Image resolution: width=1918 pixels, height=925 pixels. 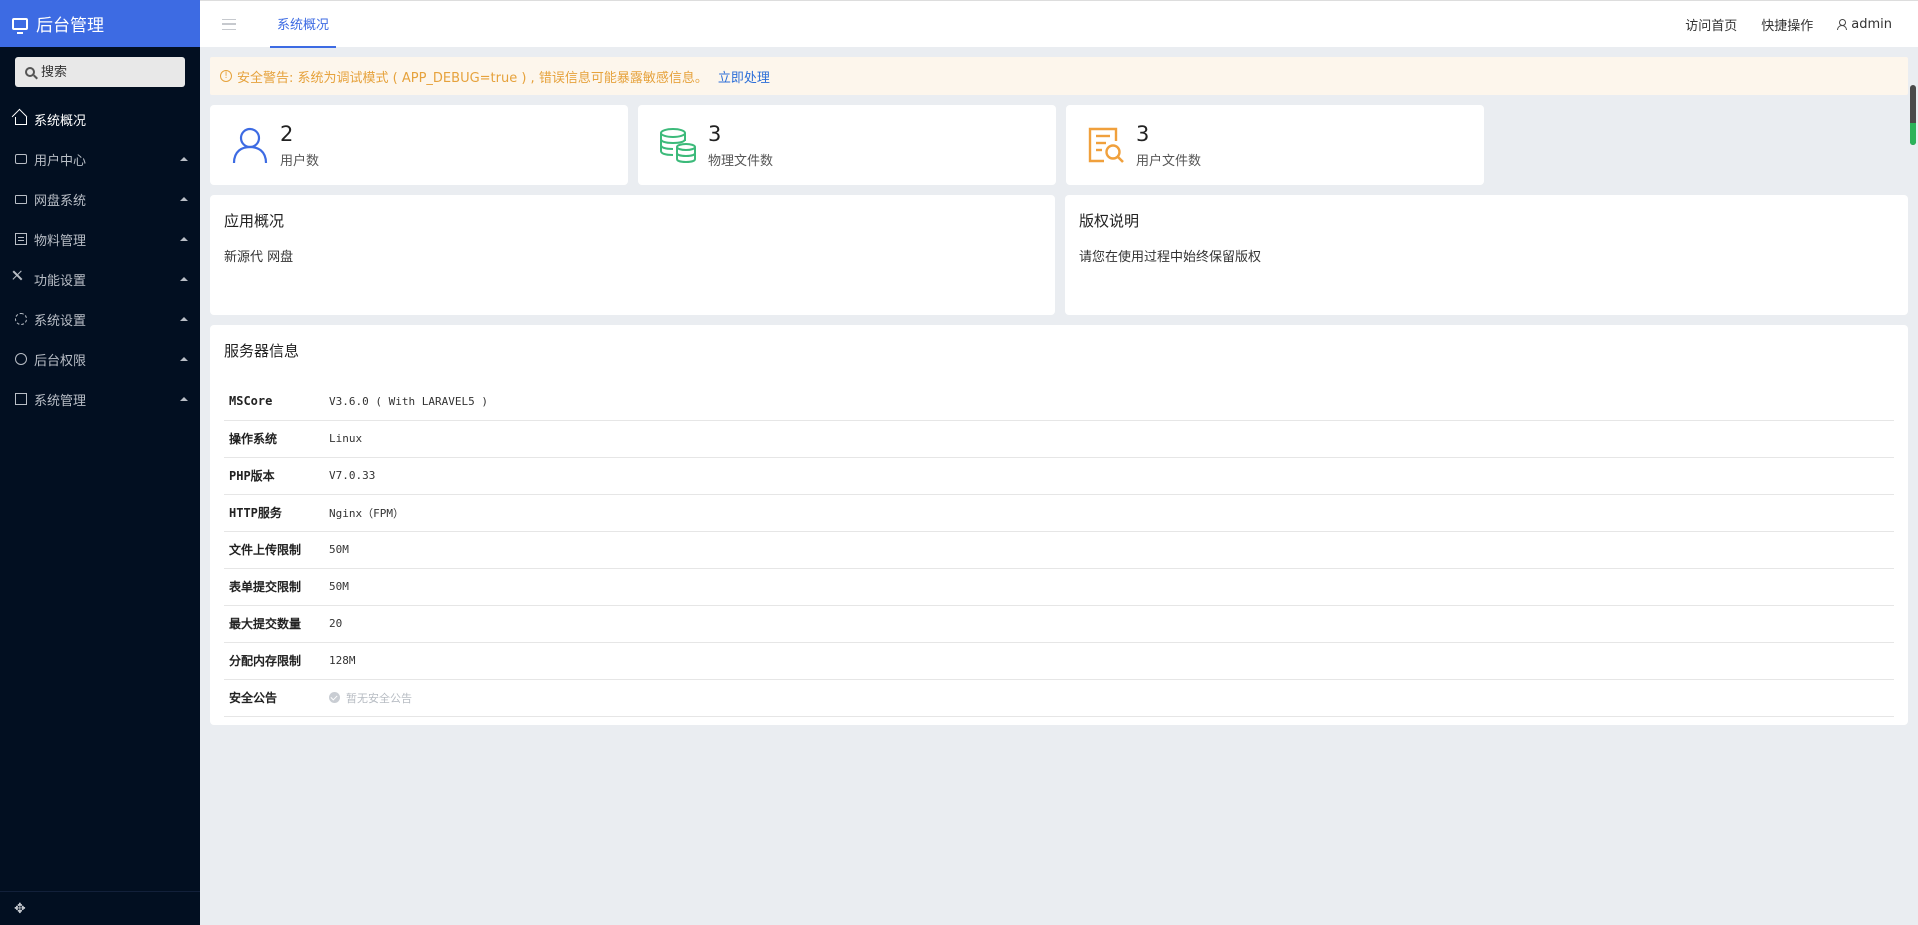 What do you see at coordinates (259, 257) in the screenshot?
I see `panel-text: 新源代 网盘` at bounding box center [259, 257].